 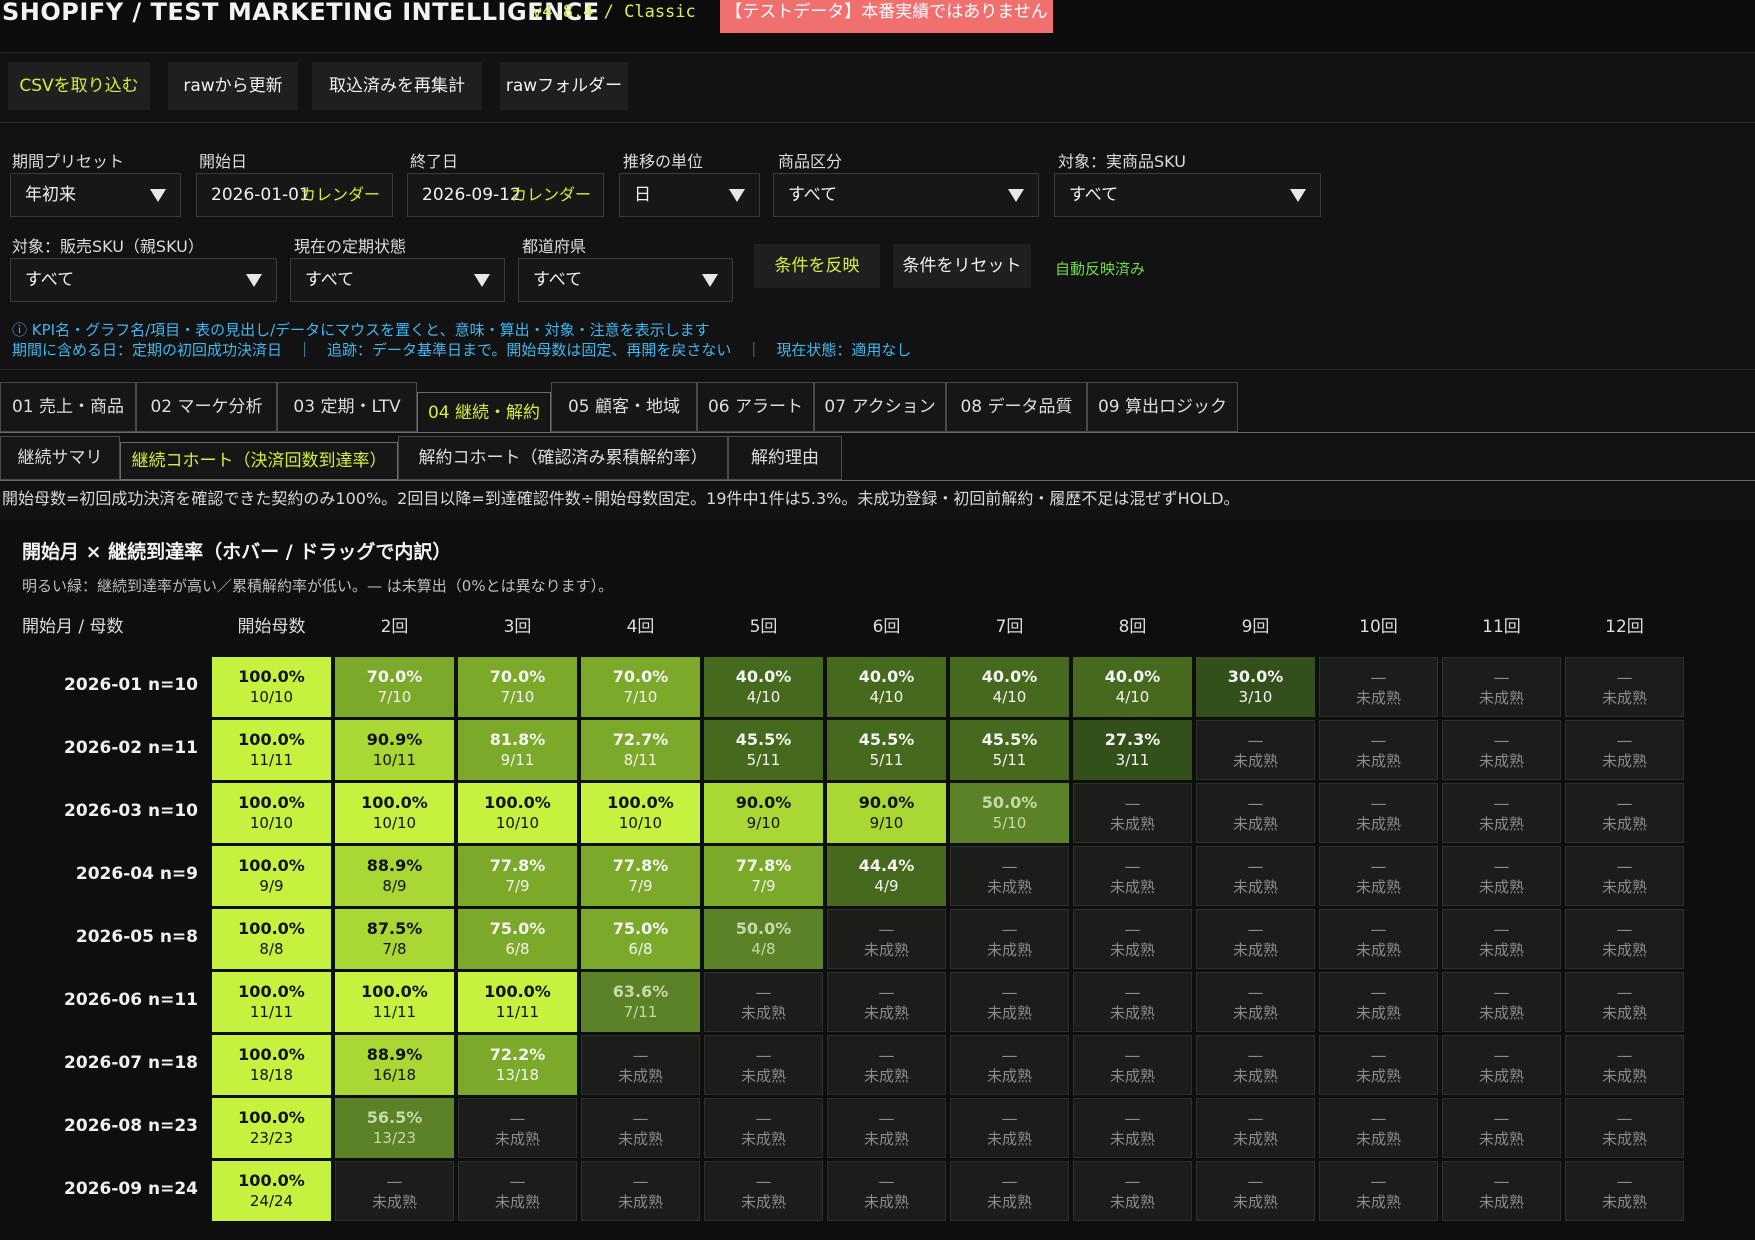 What do you see at coordinates (906, 195) in the screenshot?
I see `product-category-select: すべて` at bounding box center [906, 195].